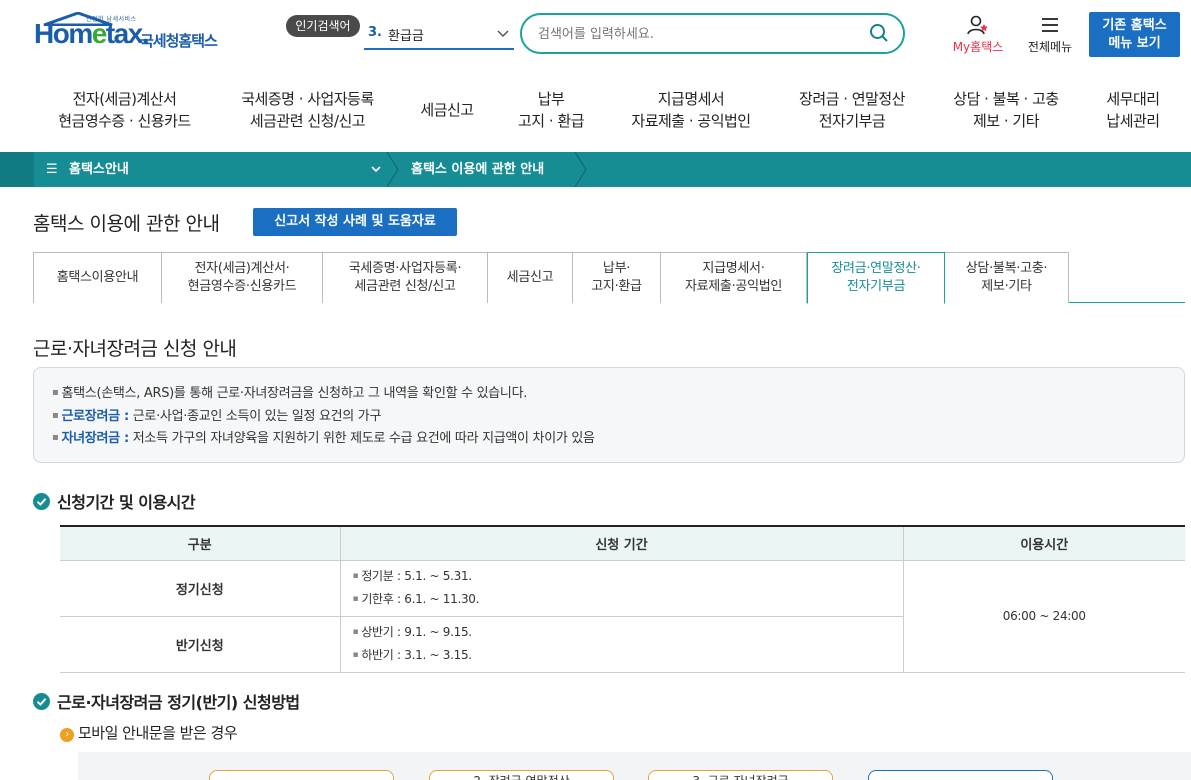 Image resolution: width=1191 pixels, height=780 pixels. Describe the element at coordinates (124, 99) in the screenshot. I see `gnb-label: 전자(세금)계산서` at that location.